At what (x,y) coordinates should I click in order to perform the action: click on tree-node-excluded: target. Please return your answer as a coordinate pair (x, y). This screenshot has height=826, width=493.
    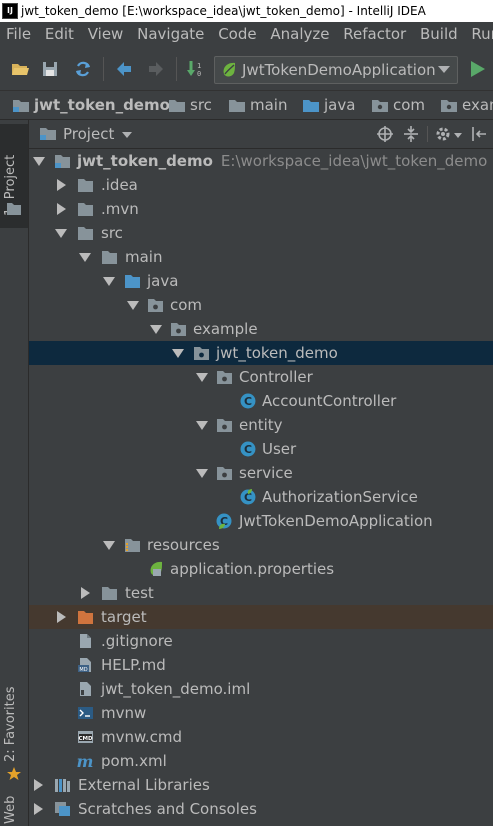
    Looking at the image, I should click on (261, 617).